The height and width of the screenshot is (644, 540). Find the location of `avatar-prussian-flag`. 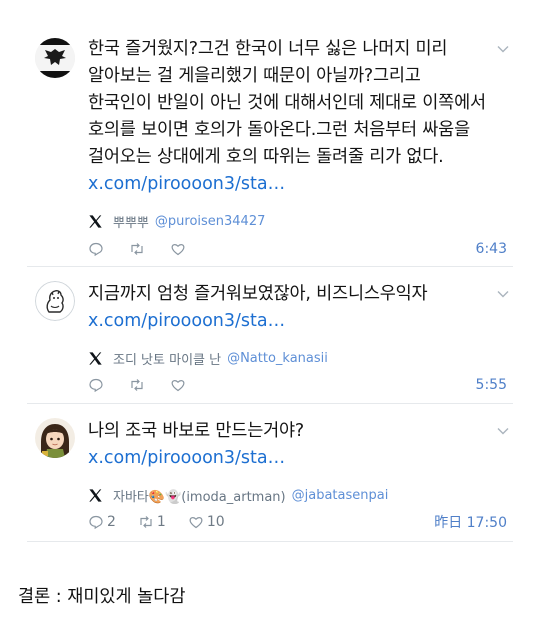

avatar-prussian-flag is located at coordinates (55, 58).